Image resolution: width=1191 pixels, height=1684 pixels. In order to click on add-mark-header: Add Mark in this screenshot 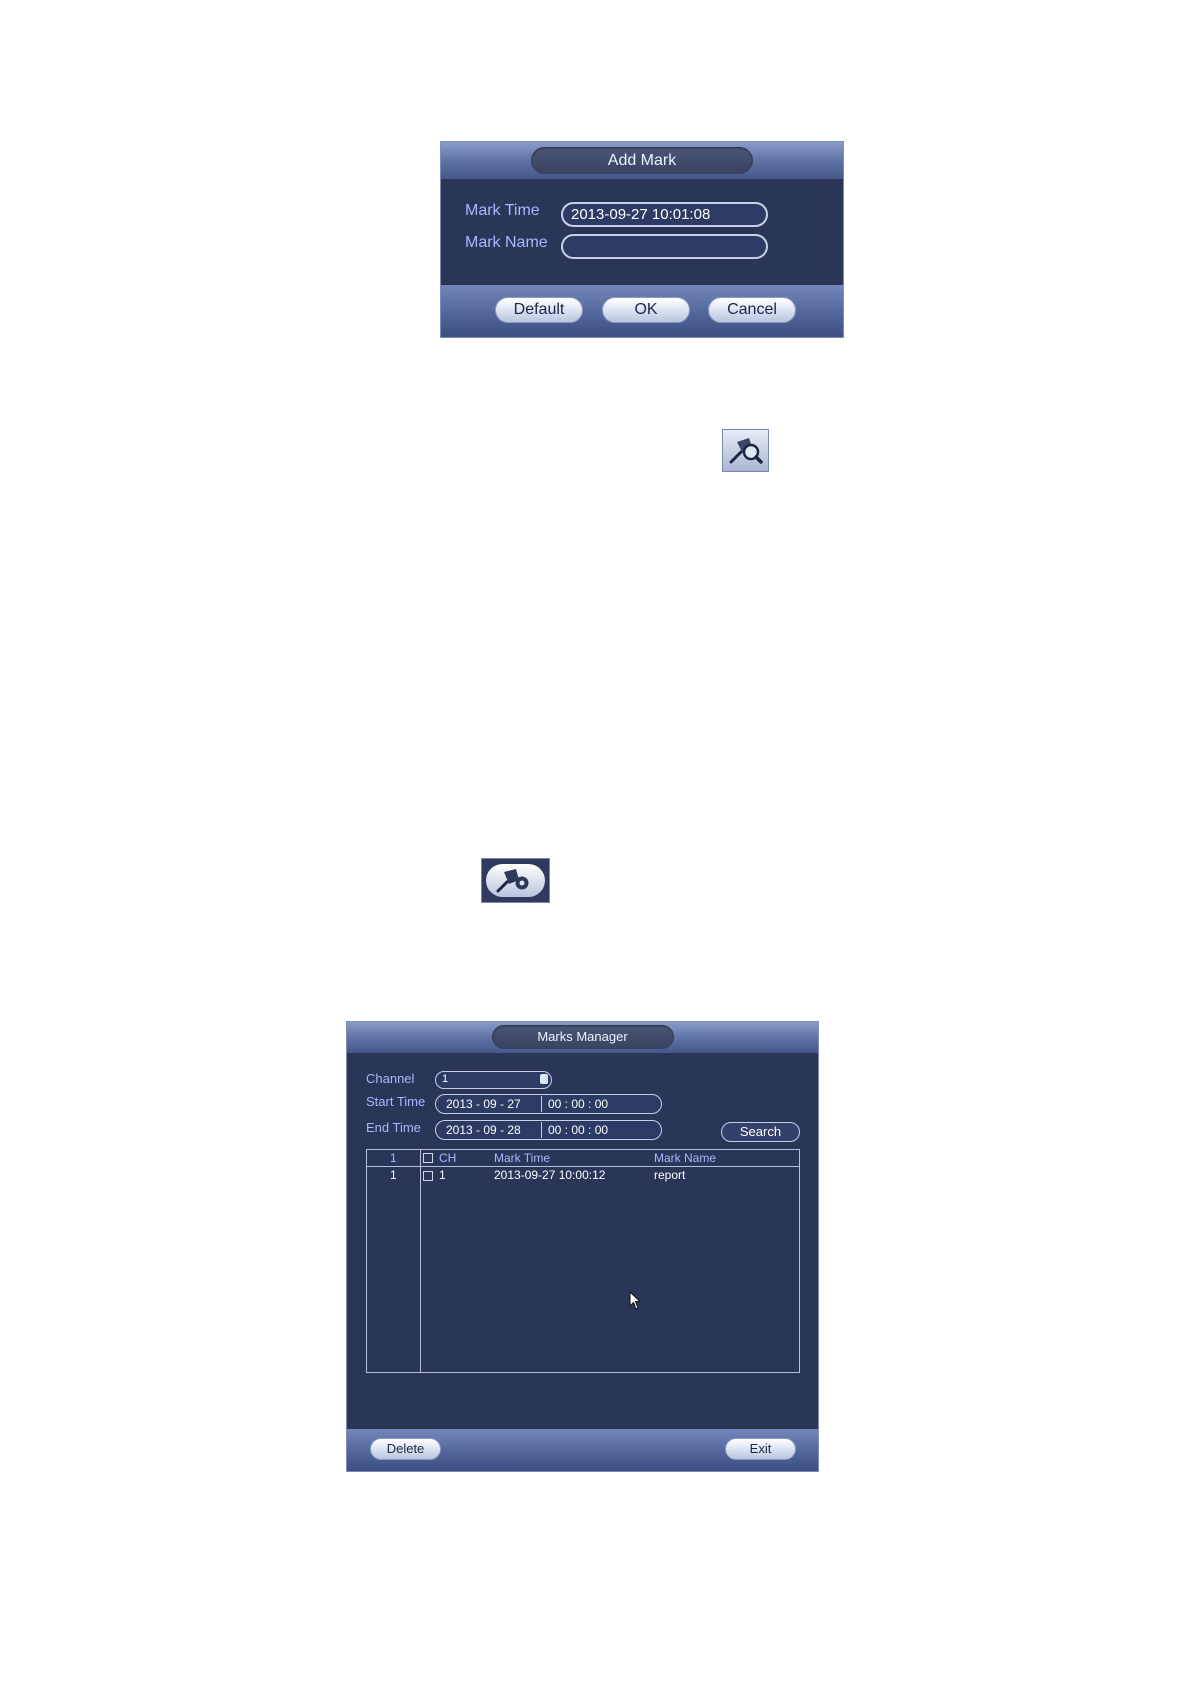, I will do `click(642, 160)`.